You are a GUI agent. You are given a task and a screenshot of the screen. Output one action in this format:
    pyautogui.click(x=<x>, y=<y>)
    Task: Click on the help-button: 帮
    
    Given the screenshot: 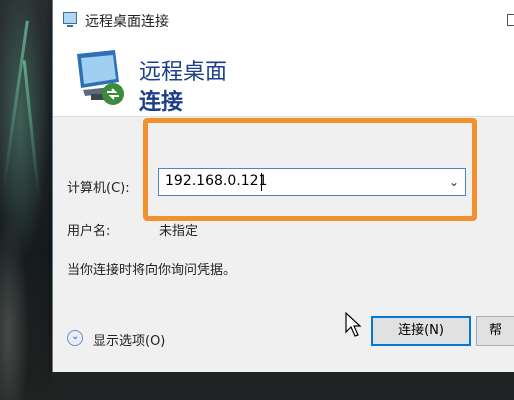 What is the action you would take?
    pyautogui.click(x=495, y=331)
    